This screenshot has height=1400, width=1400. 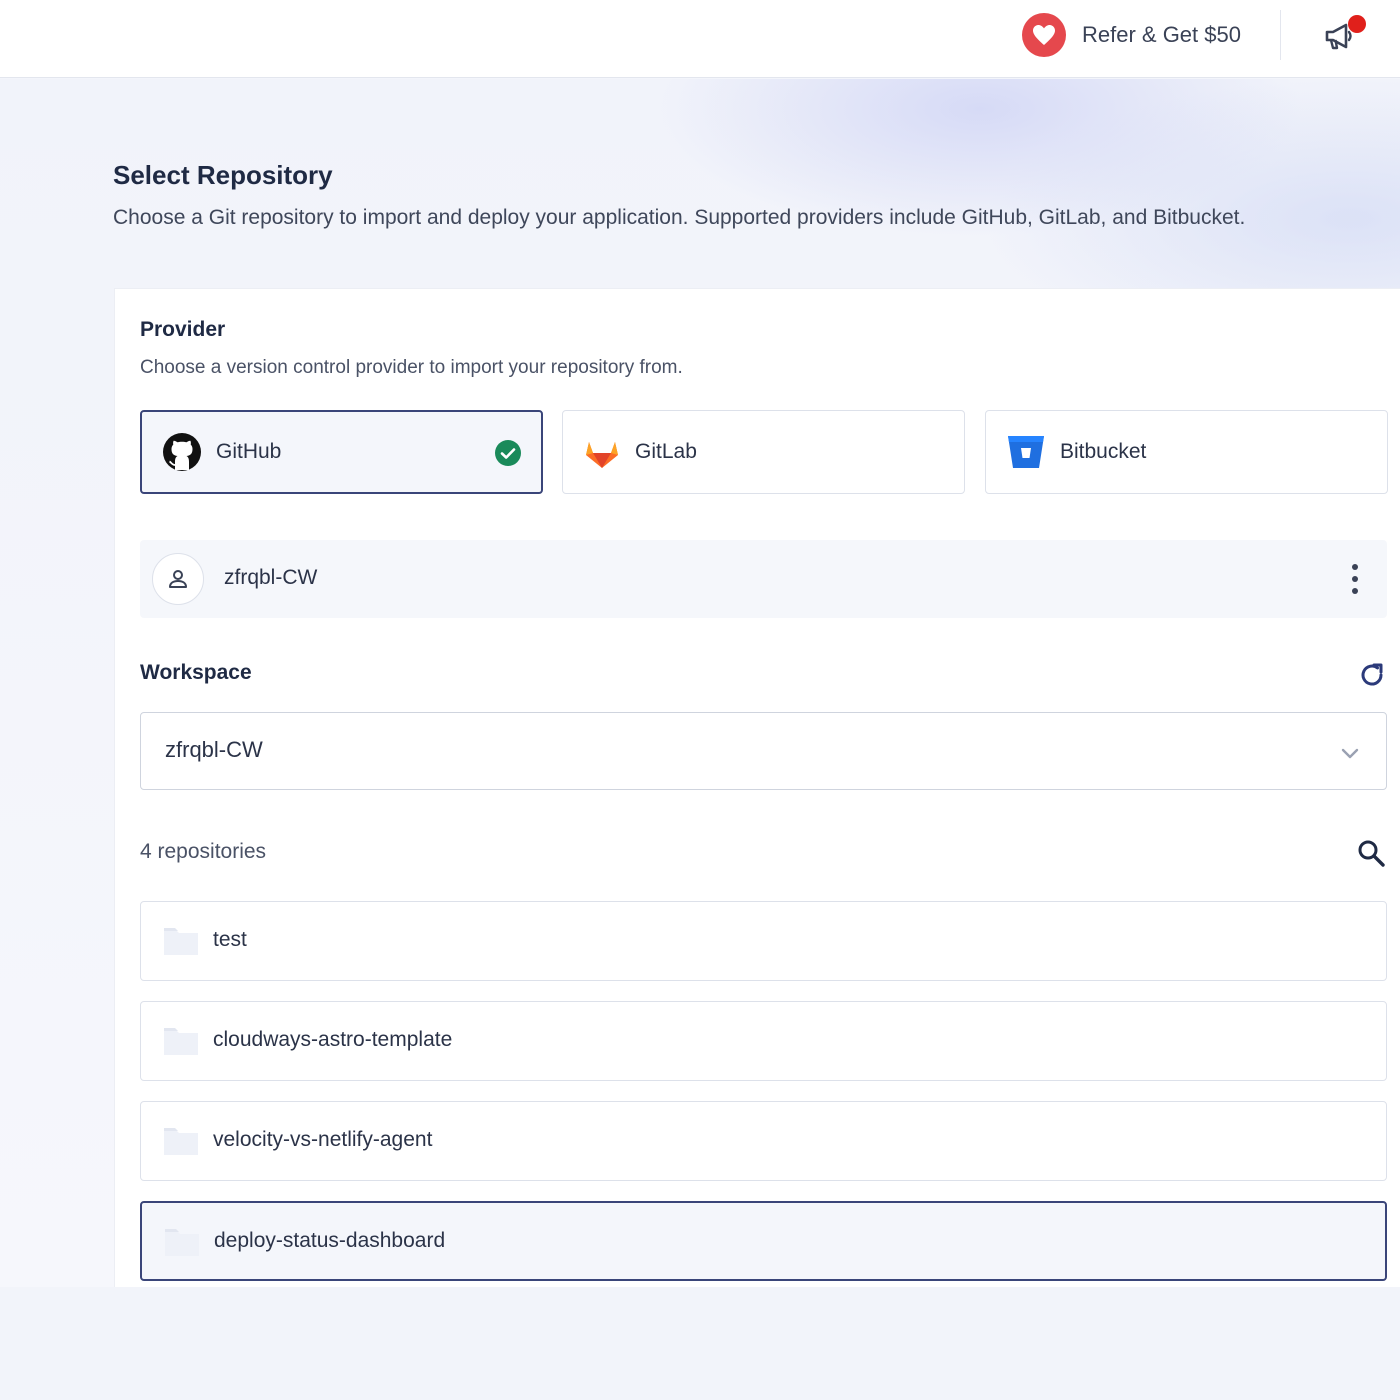 What do you see at coordinates (1026, 452) in the screenshot?
I see `bitbucket-icon` at bounding box center [1026, 452].